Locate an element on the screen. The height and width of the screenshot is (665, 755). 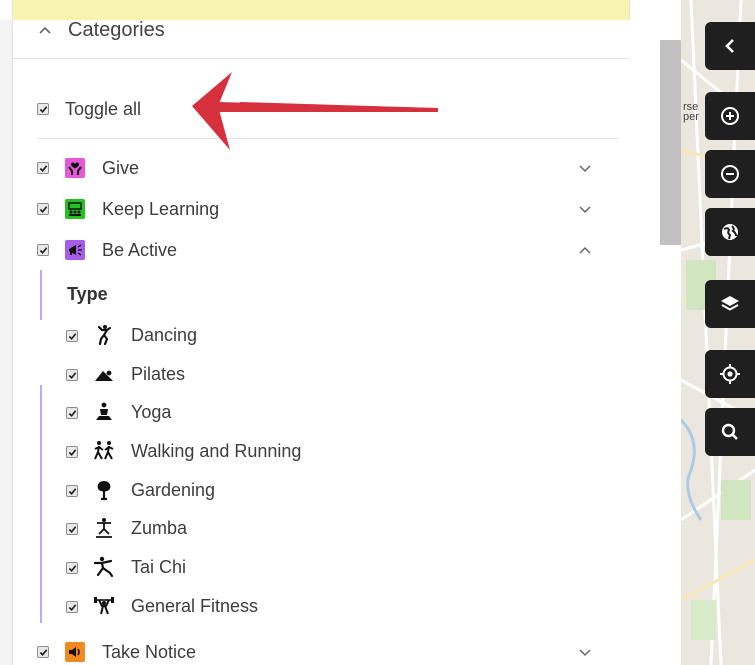
type-label-zumba: Zumba is located at coordinates (159, 528).